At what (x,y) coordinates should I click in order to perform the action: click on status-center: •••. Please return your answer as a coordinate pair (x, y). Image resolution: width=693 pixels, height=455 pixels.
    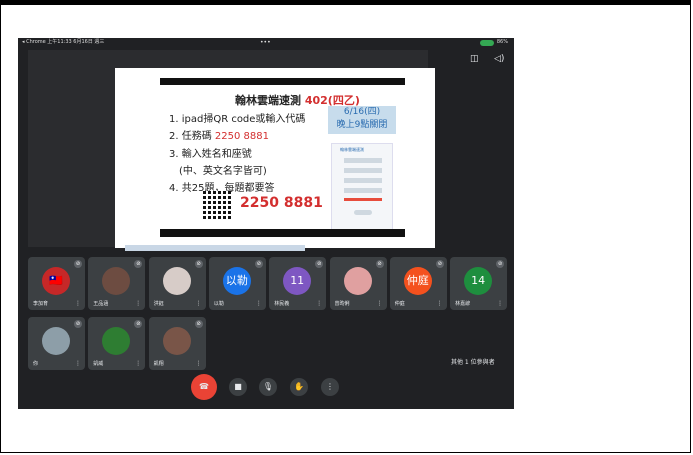
    Looking at the image, I should click on (265, 42).